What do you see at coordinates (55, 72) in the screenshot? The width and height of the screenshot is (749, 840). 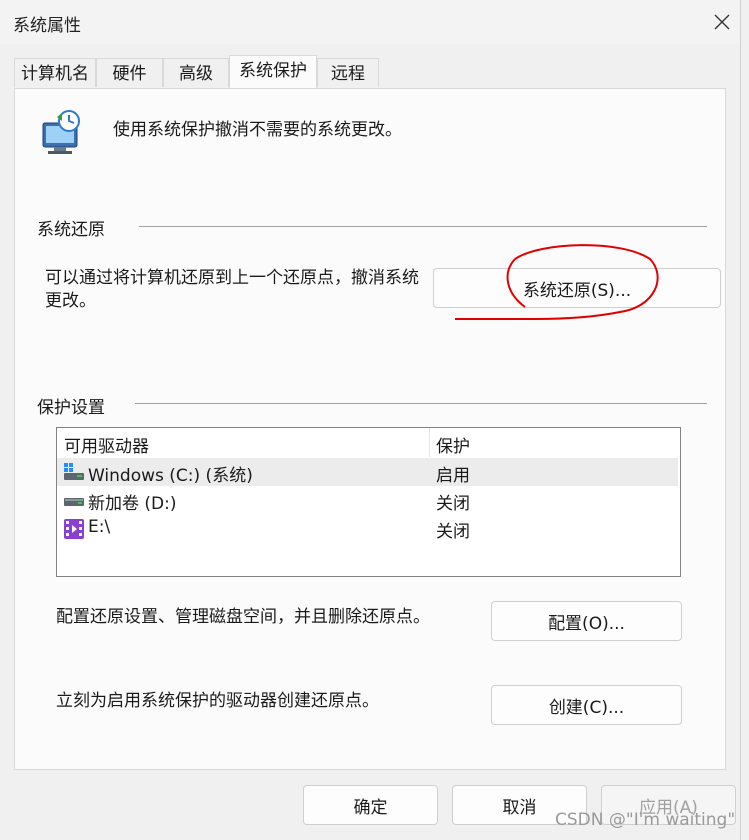 I see `tab-computer-name: 计算机名` at bounding box center [55, 72].